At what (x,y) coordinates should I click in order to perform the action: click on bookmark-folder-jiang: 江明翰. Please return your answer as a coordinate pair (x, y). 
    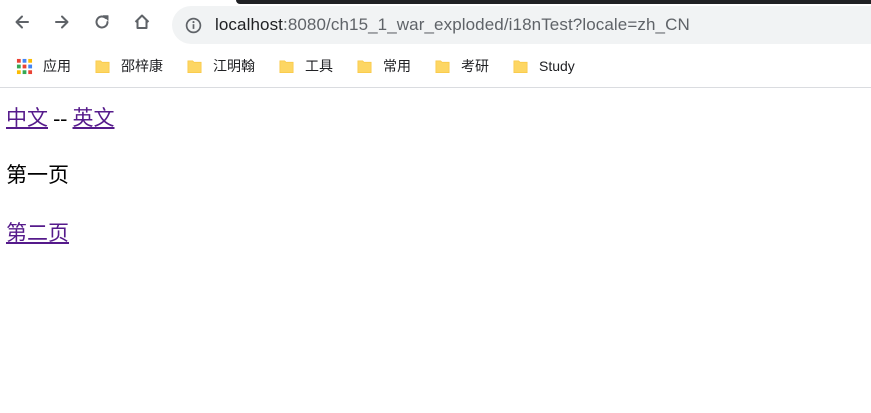
    Looking at the image, I should click on (220, 66).